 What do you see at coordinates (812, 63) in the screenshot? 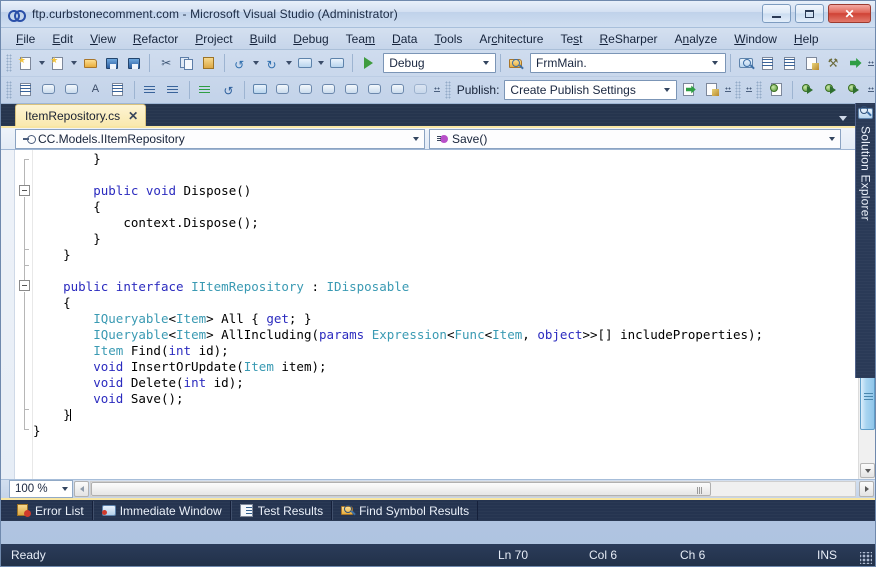
I see `toolbox-button` at bounding box center [812, 63].